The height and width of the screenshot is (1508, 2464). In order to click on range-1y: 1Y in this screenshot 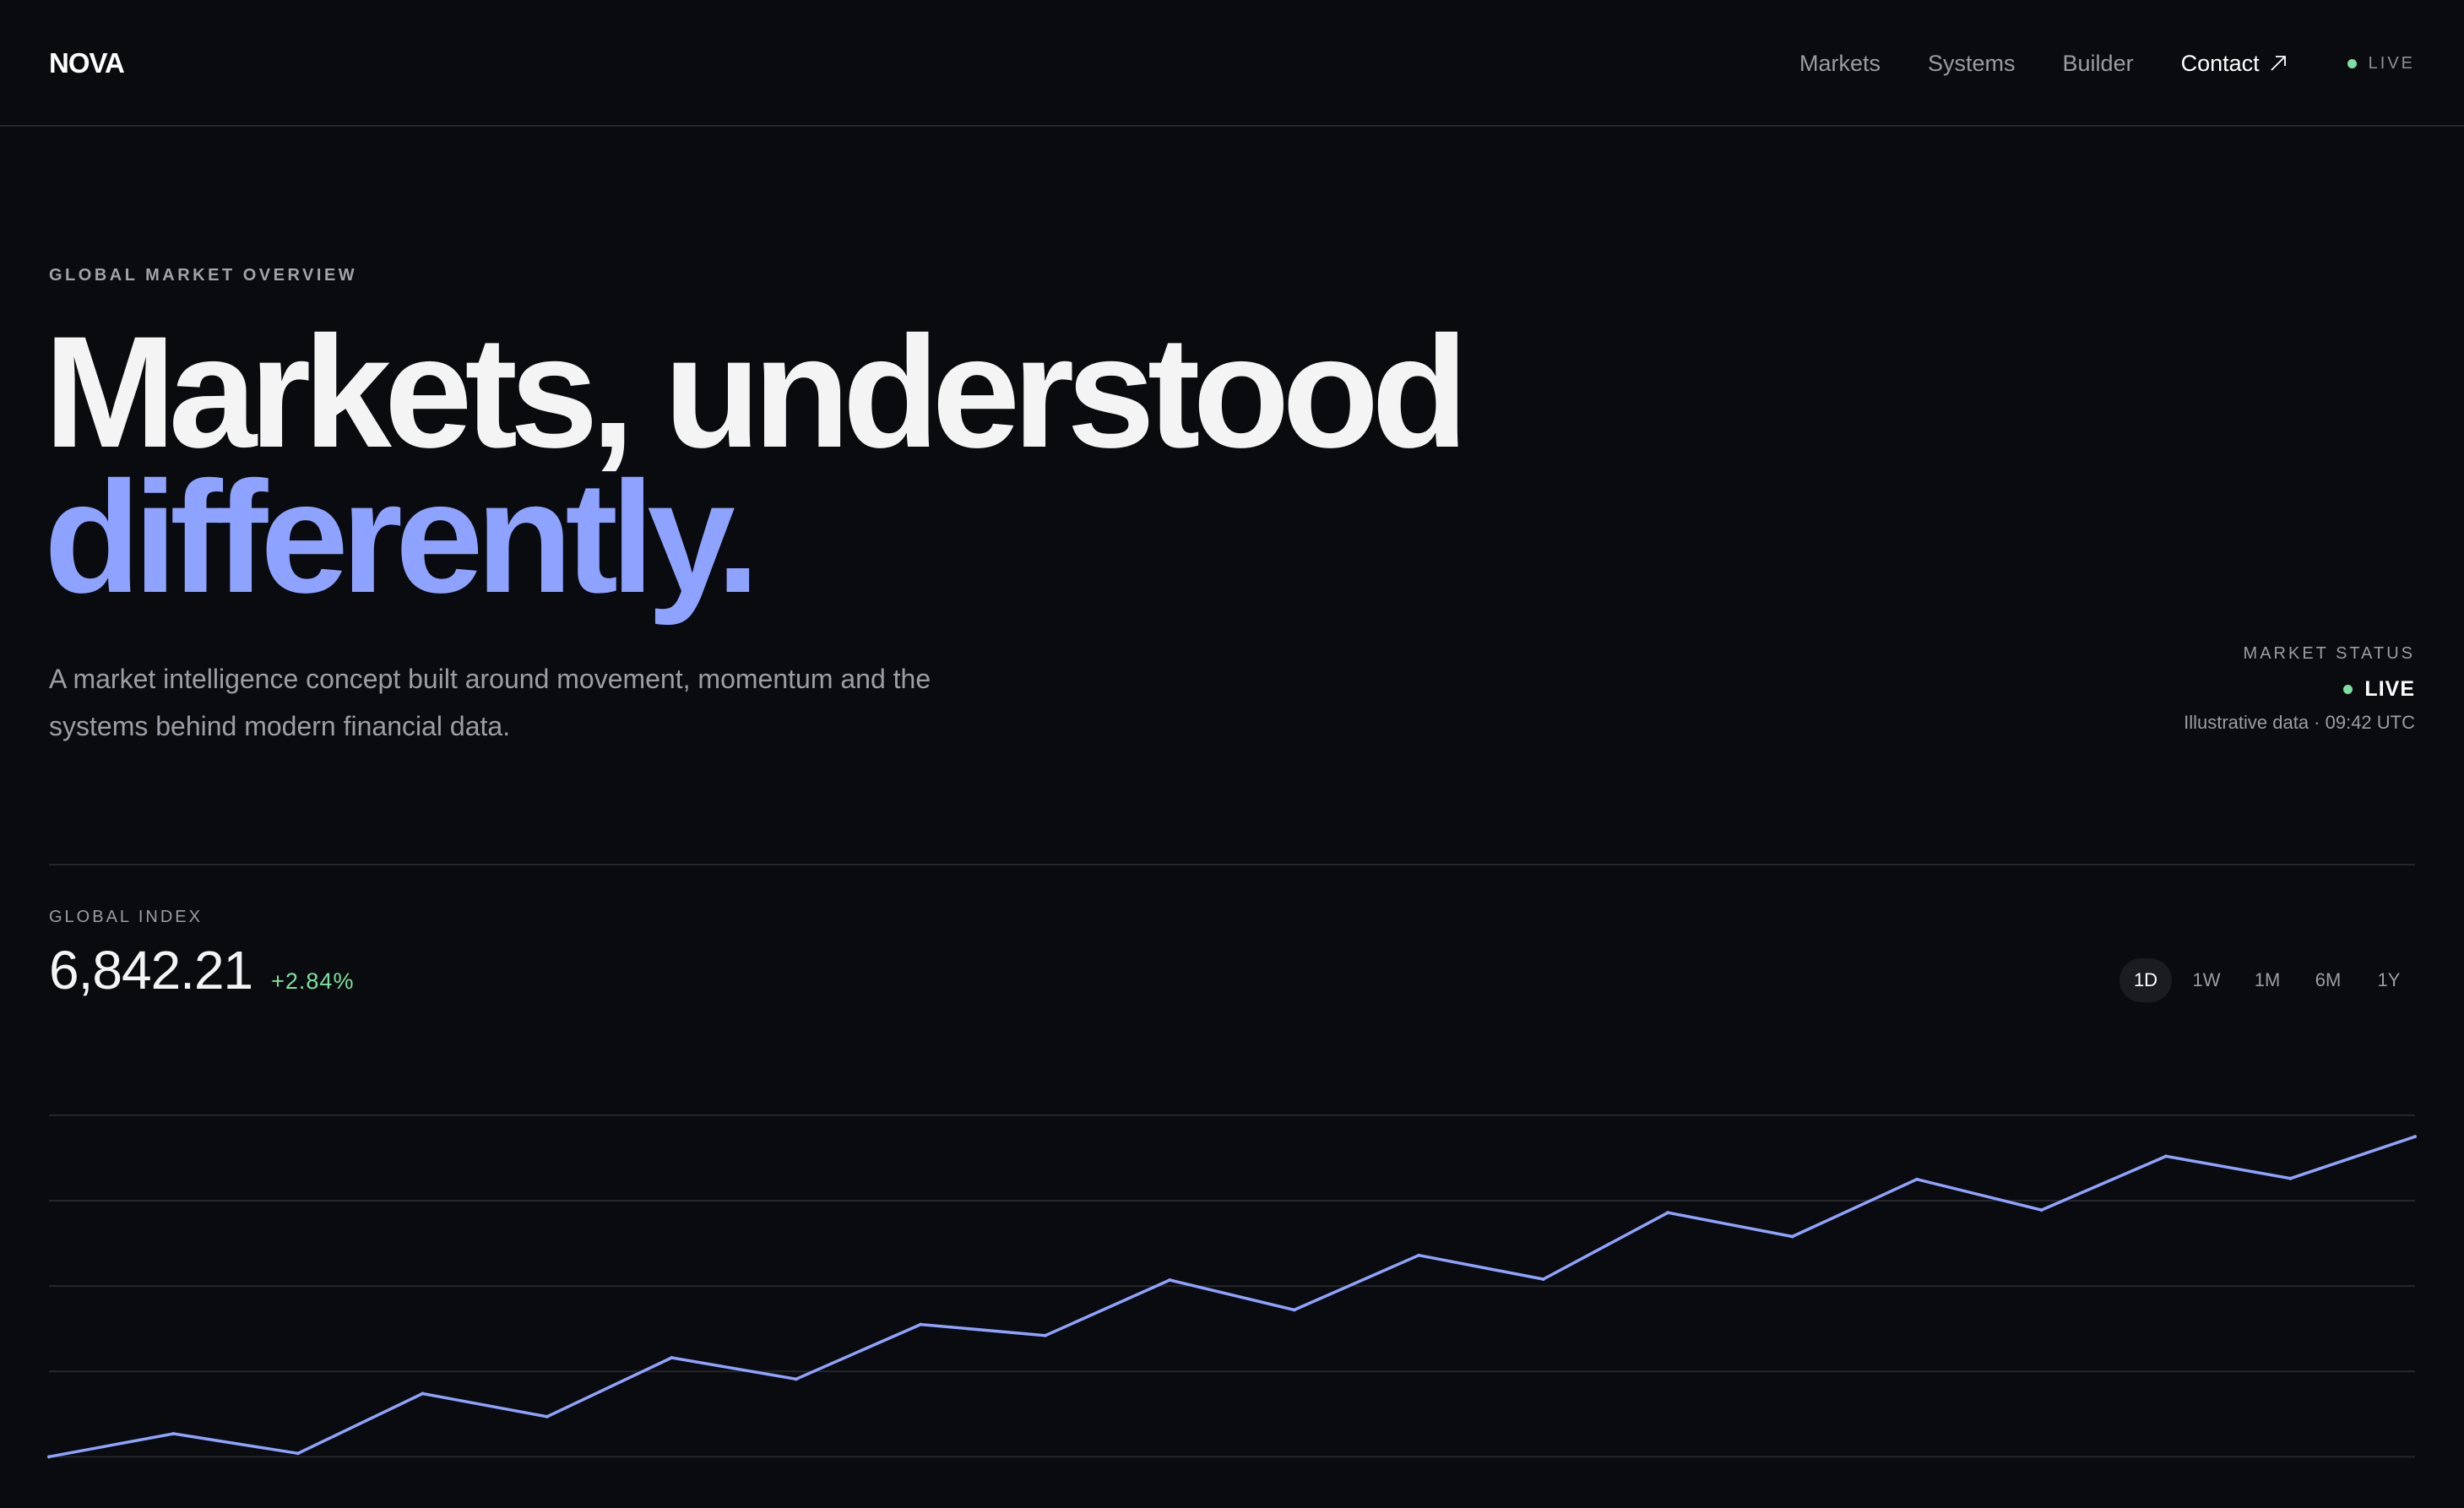, I will do `click(2389, 980)`.